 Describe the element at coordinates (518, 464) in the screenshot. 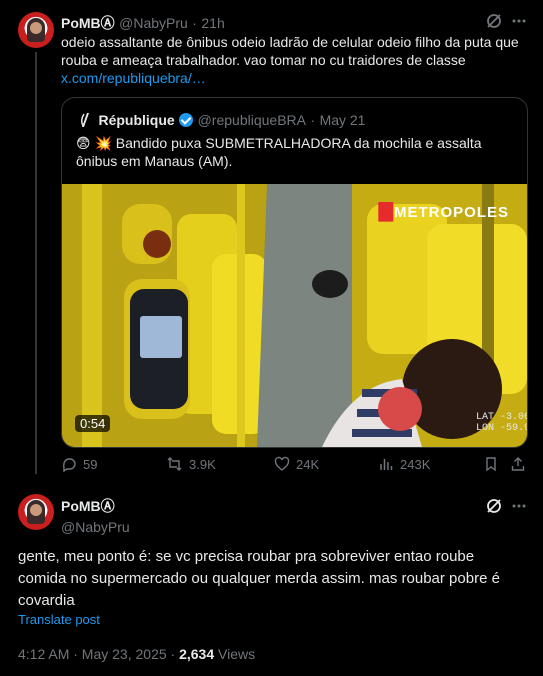

I see `share-icon` at that location.